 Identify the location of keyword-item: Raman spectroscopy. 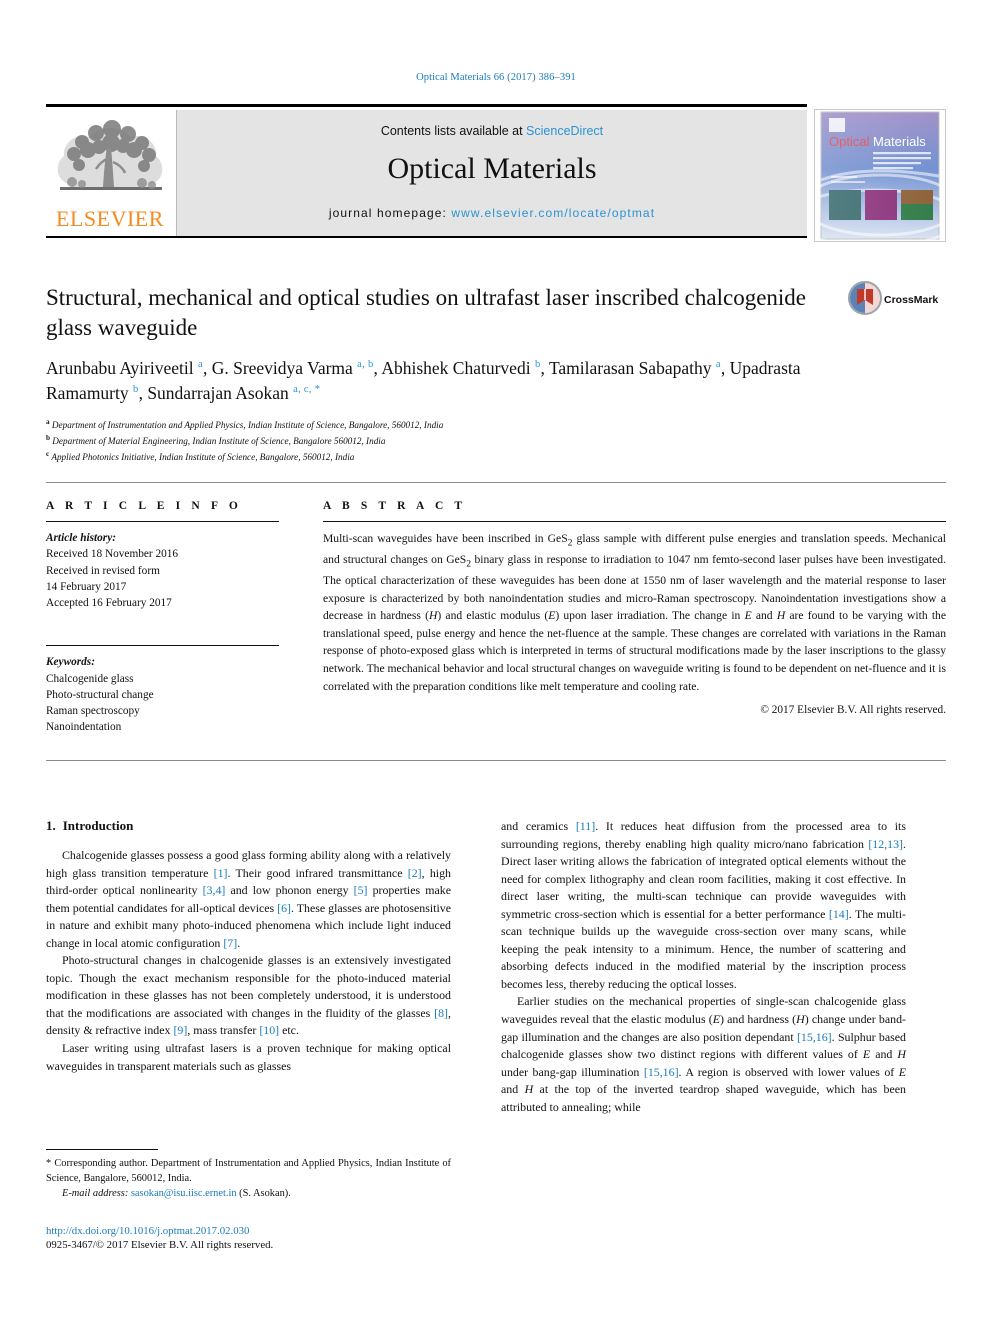
(93, 711).